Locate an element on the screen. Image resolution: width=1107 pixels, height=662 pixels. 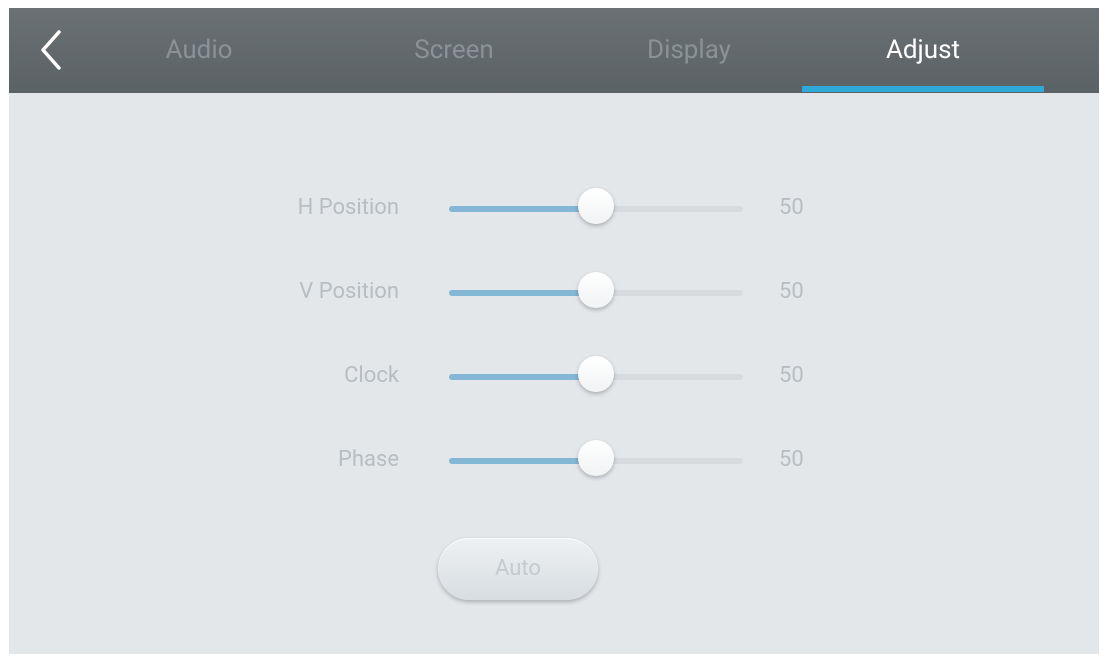
chevron-left-icon is located at coordinates (51, 50).